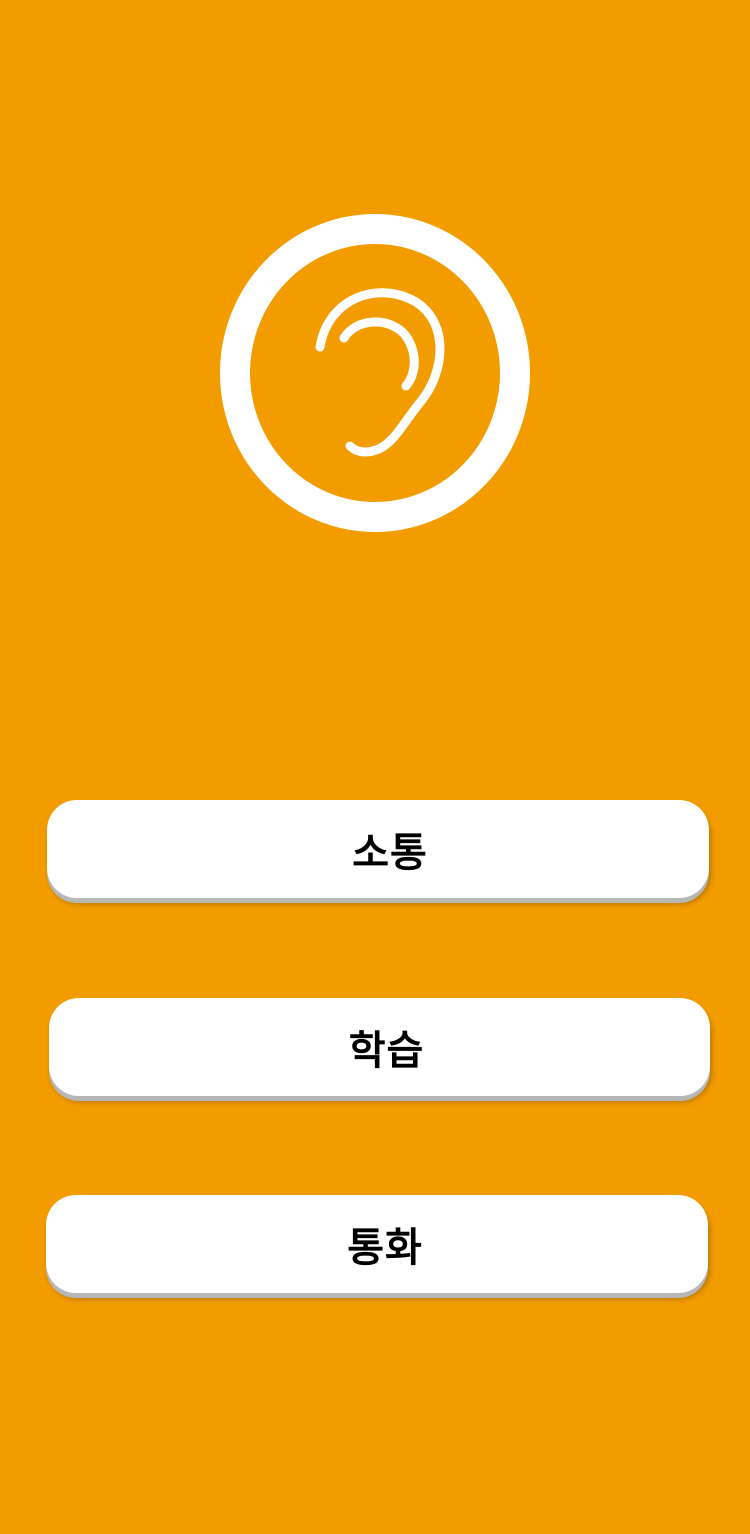  I want to click on call-button: 통화, so click(377, 1244).